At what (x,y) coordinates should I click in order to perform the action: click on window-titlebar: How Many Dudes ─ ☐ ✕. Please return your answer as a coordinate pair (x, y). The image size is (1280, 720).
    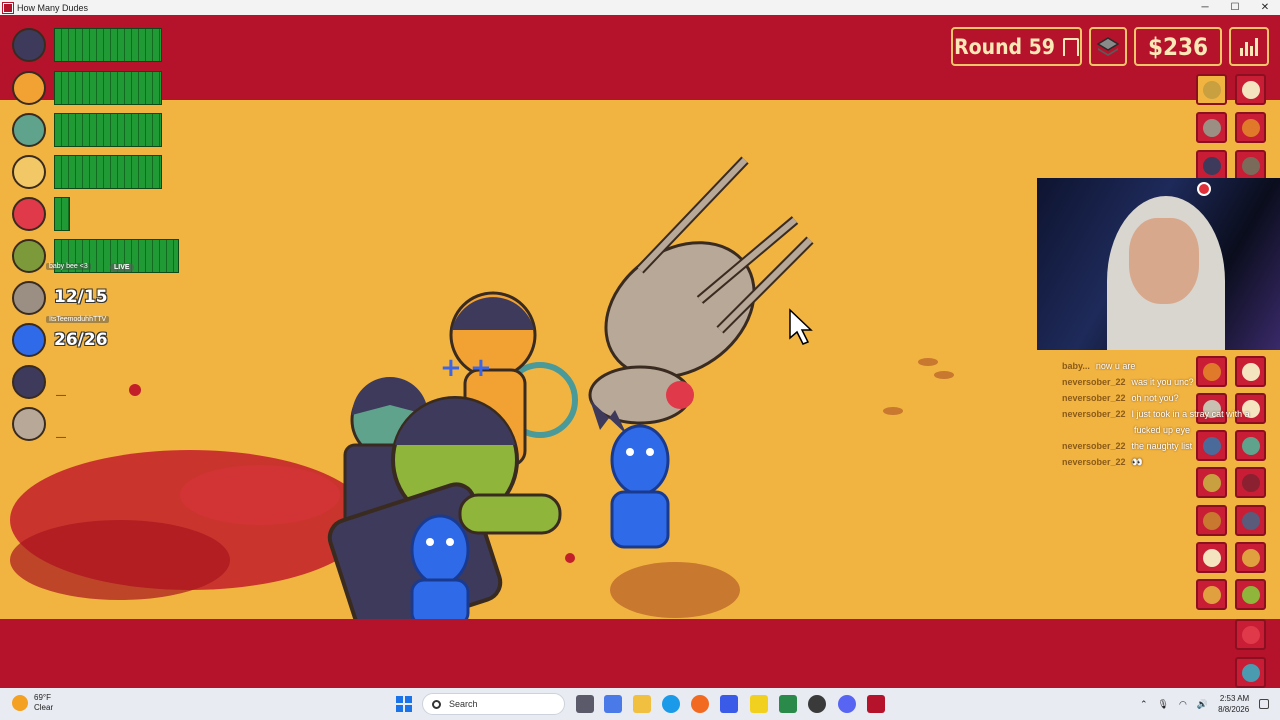
    Looking at the image, I should click on (640, 7).